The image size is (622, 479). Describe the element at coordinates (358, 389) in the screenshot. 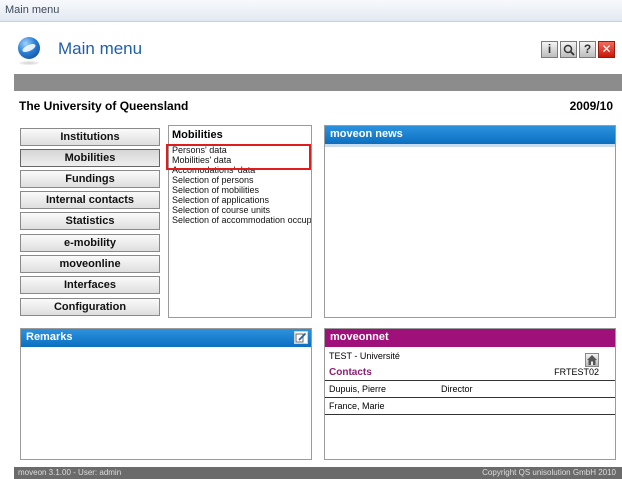

I see `contact-name: Dupuis, Pierre` at that location.